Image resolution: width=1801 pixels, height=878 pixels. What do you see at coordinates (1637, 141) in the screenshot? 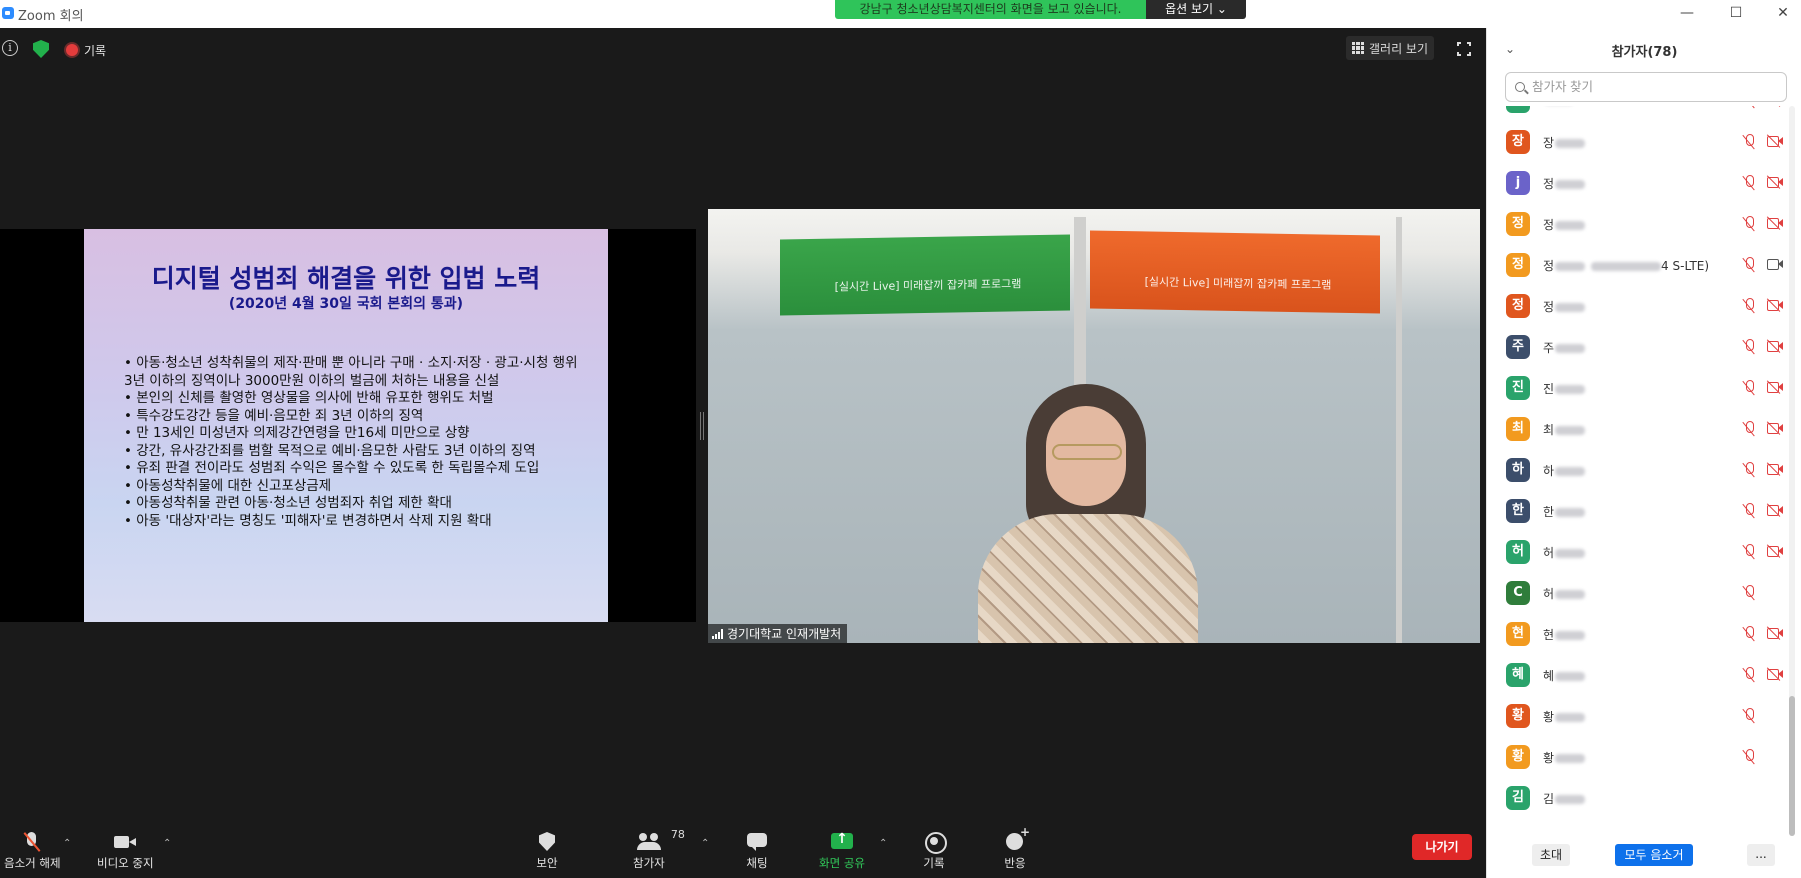
I see `participant-row: 장장` at bounding box center [1637, 141].